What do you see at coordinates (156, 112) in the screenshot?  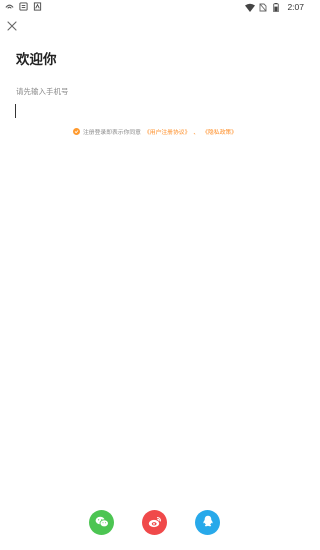 I see `phone-input` at bounding box center [156, 112].